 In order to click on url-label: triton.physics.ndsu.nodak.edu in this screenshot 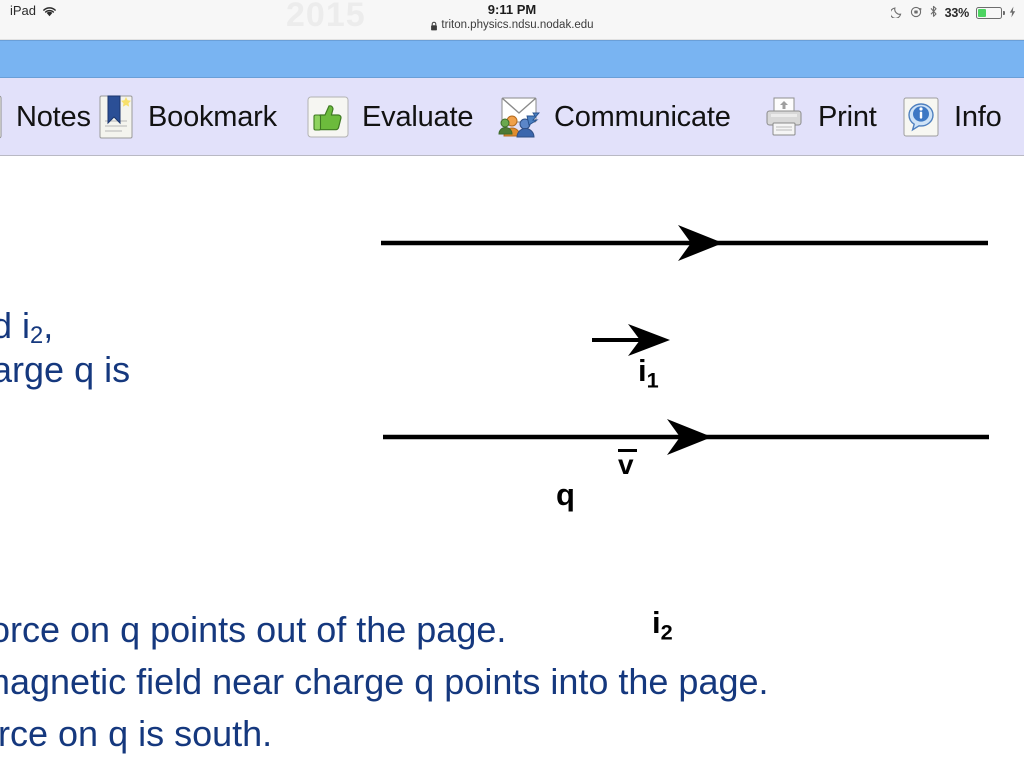, I will do `click(517, 25)`.